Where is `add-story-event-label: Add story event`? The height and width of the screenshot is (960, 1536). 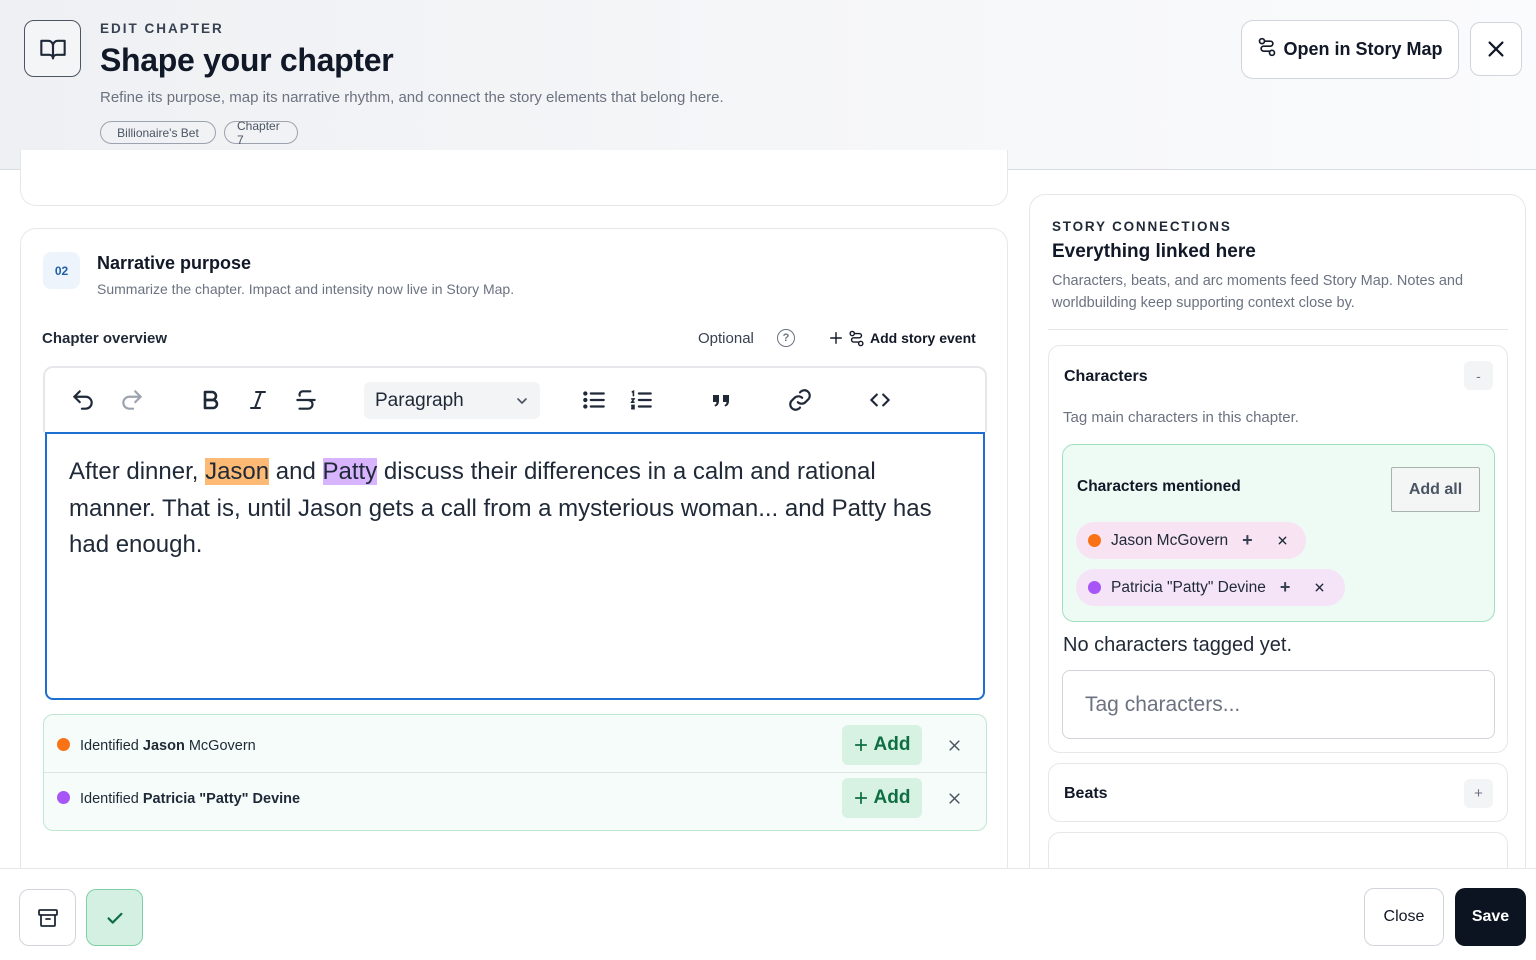 add-story-event-label: Add story event is located at coordinates (923, 338).